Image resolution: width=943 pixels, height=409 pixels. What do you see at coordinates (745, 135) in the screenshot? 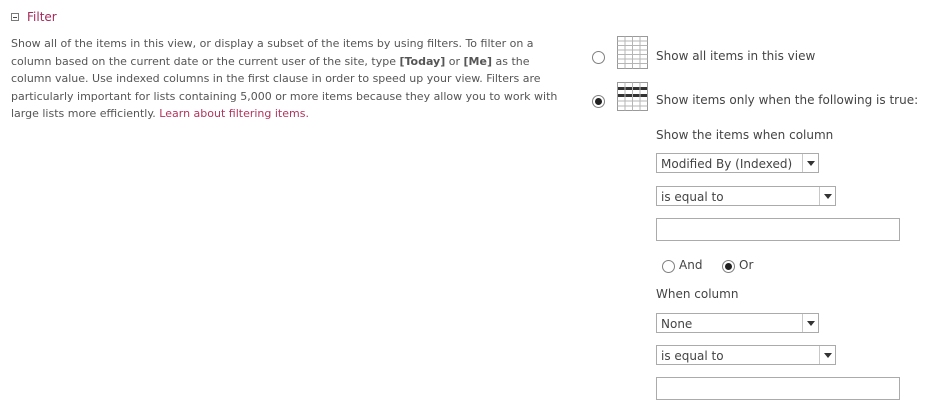
I see `clause1-column-label: Show the items when column` at bounding box center [745, 135].